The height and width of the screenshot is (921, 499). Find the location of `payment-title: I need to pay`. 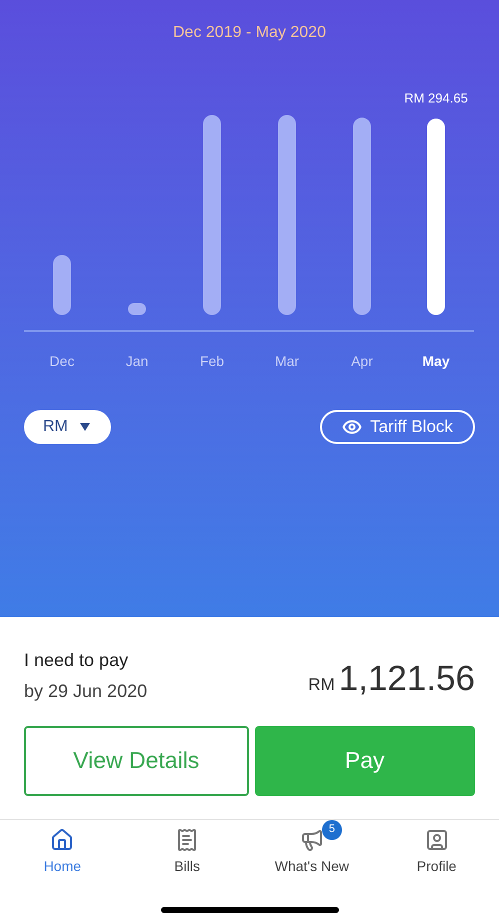

payment-title: I need to pay is located at coordinates (77, 660).